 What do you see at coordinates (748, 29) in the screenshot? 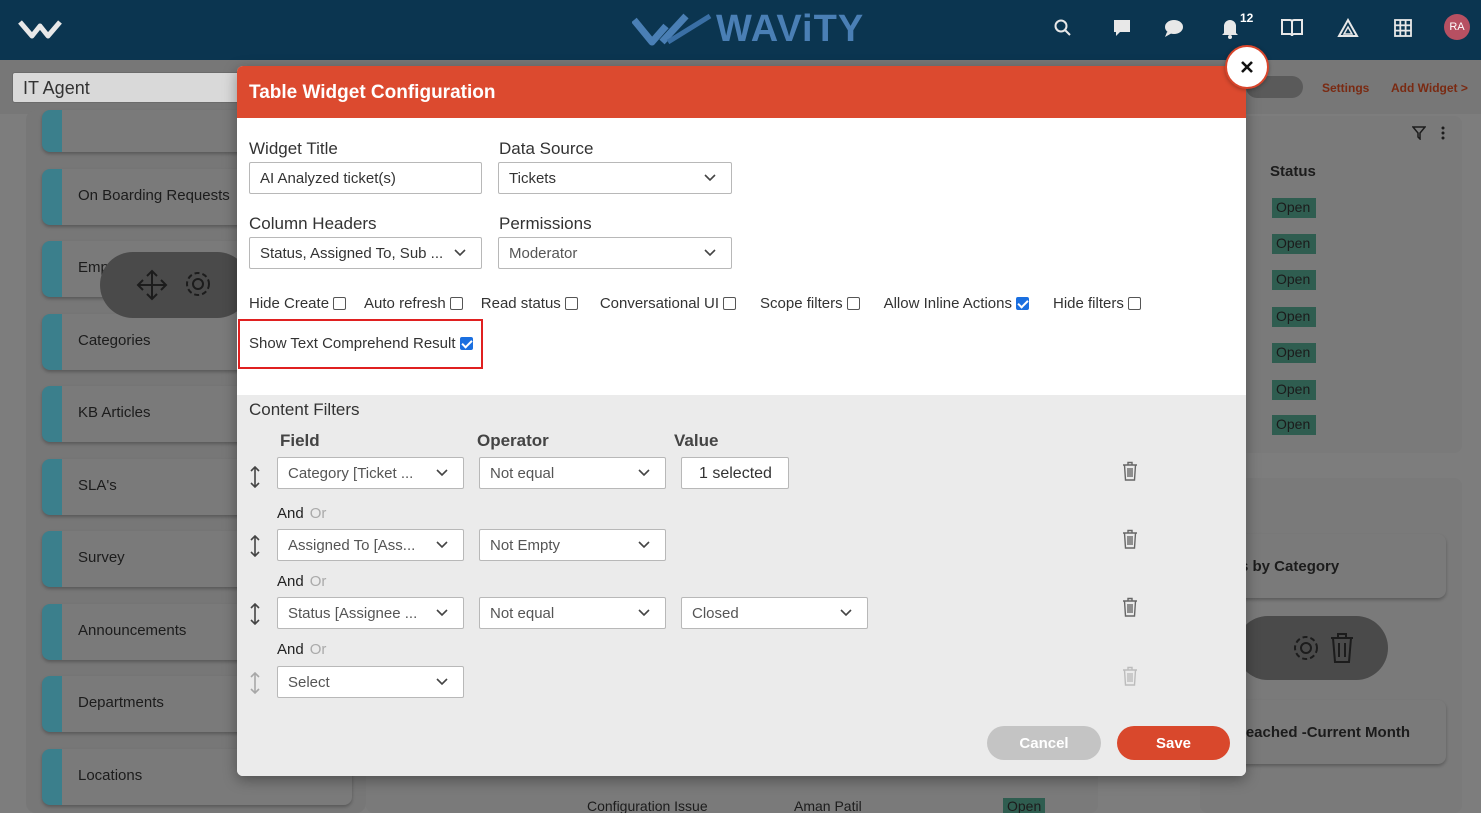
I see `brand-logo: WAViTY` at bounding box center [748, 29].